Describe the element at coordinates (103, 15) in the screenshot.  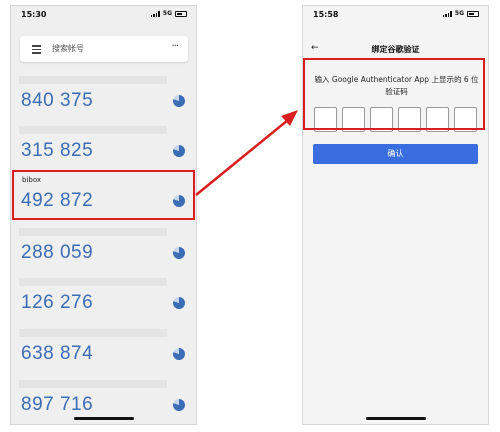
I see `status-bar: 15:30 5G` at that location.